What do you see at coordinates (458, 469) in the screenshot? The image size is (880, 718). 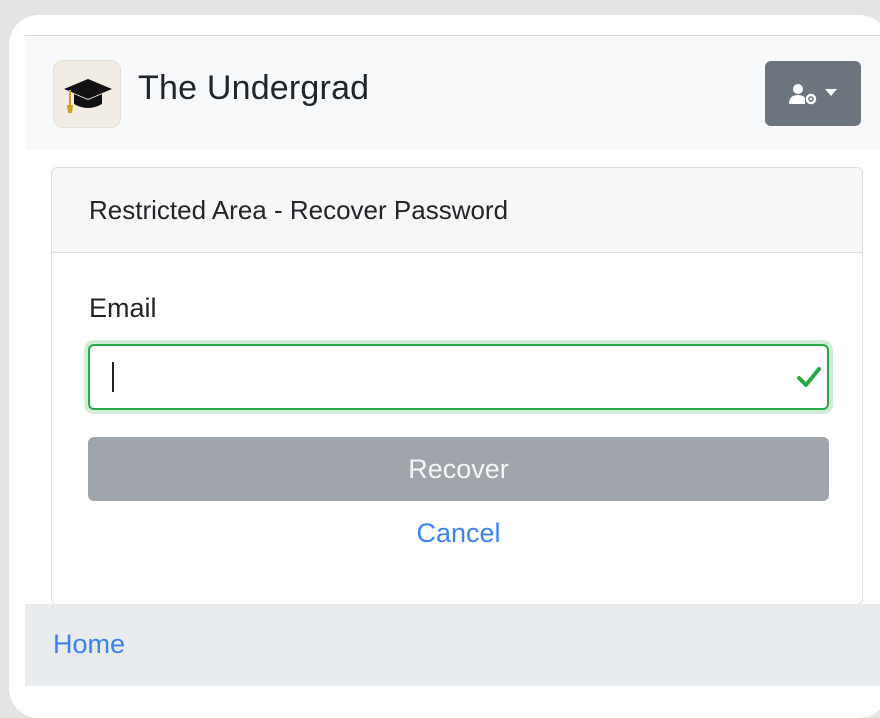 I see `recover-button: Recover` at bounding box center [458, 469].